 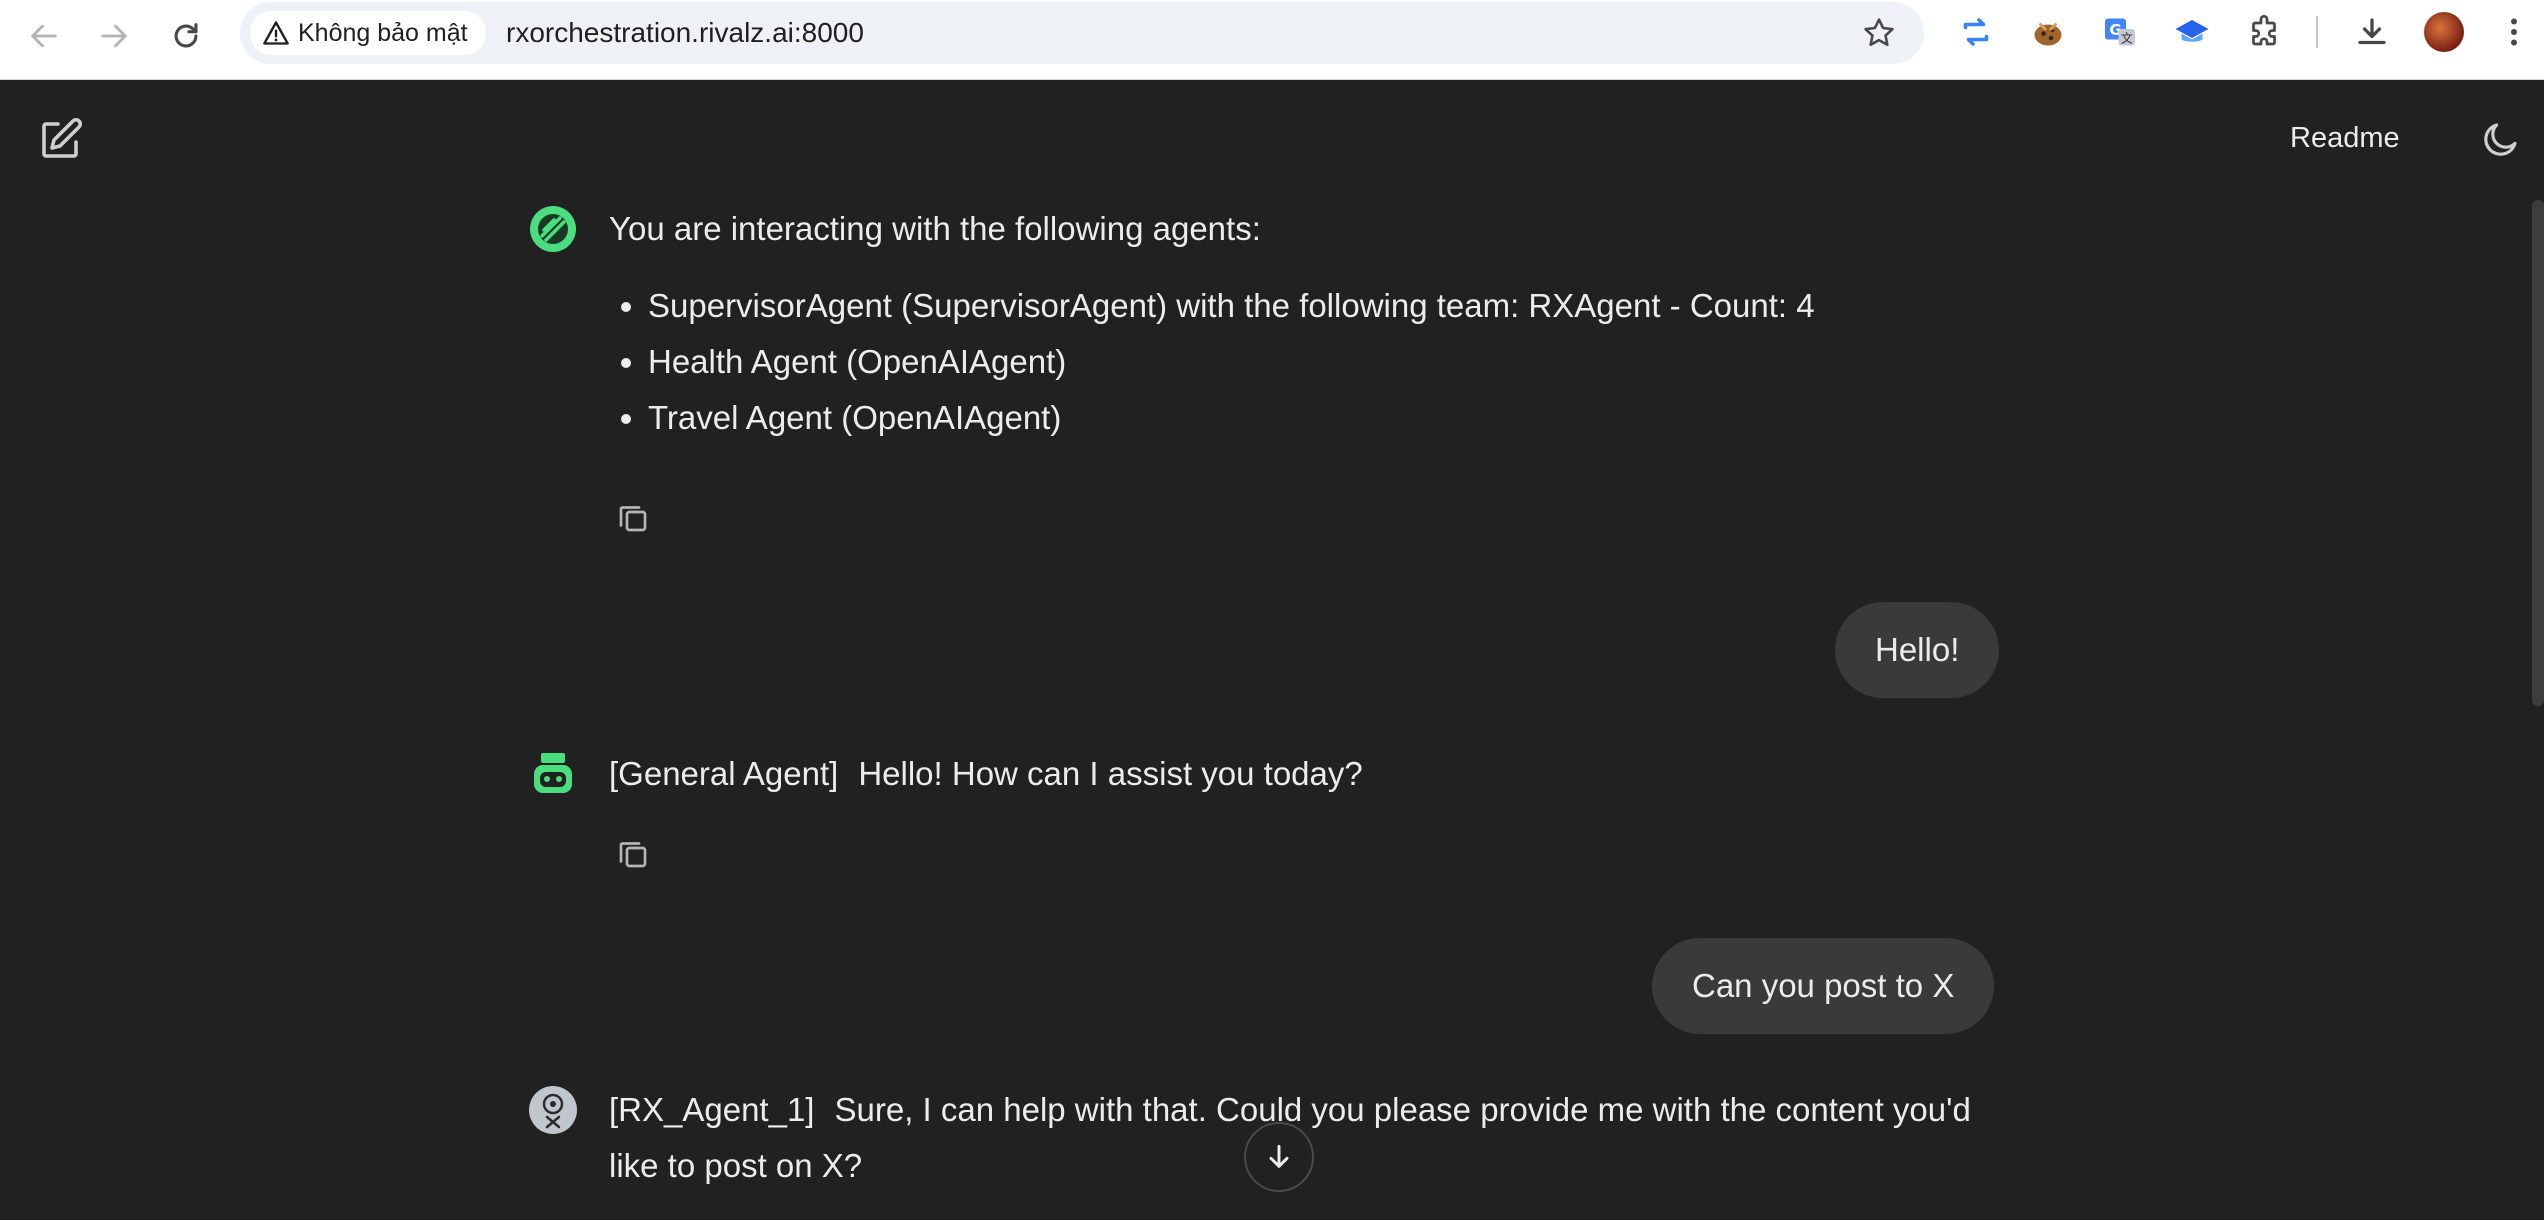 What do you see at coordinates (685, 33) in the screenshot?
I see `url-text: rxorchestration.rivalz.ai:8000` at bounding box center [685, 33].